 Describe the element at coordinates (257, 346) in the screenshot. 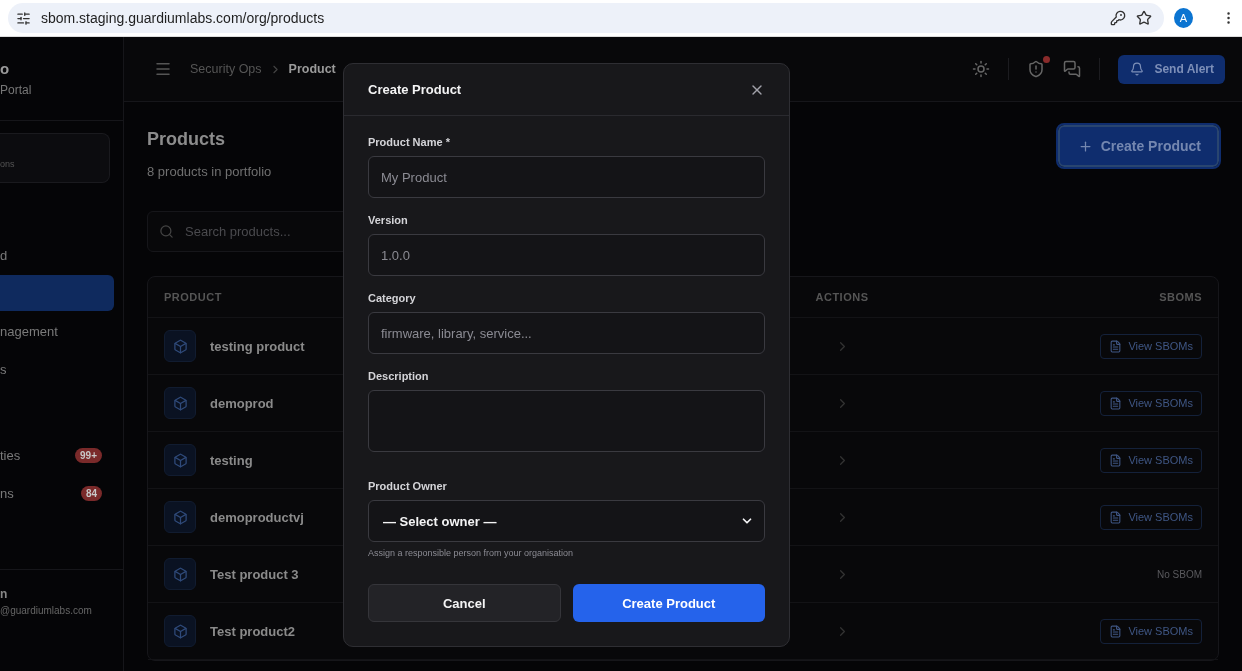

I see `product-name: testing product` at that location.